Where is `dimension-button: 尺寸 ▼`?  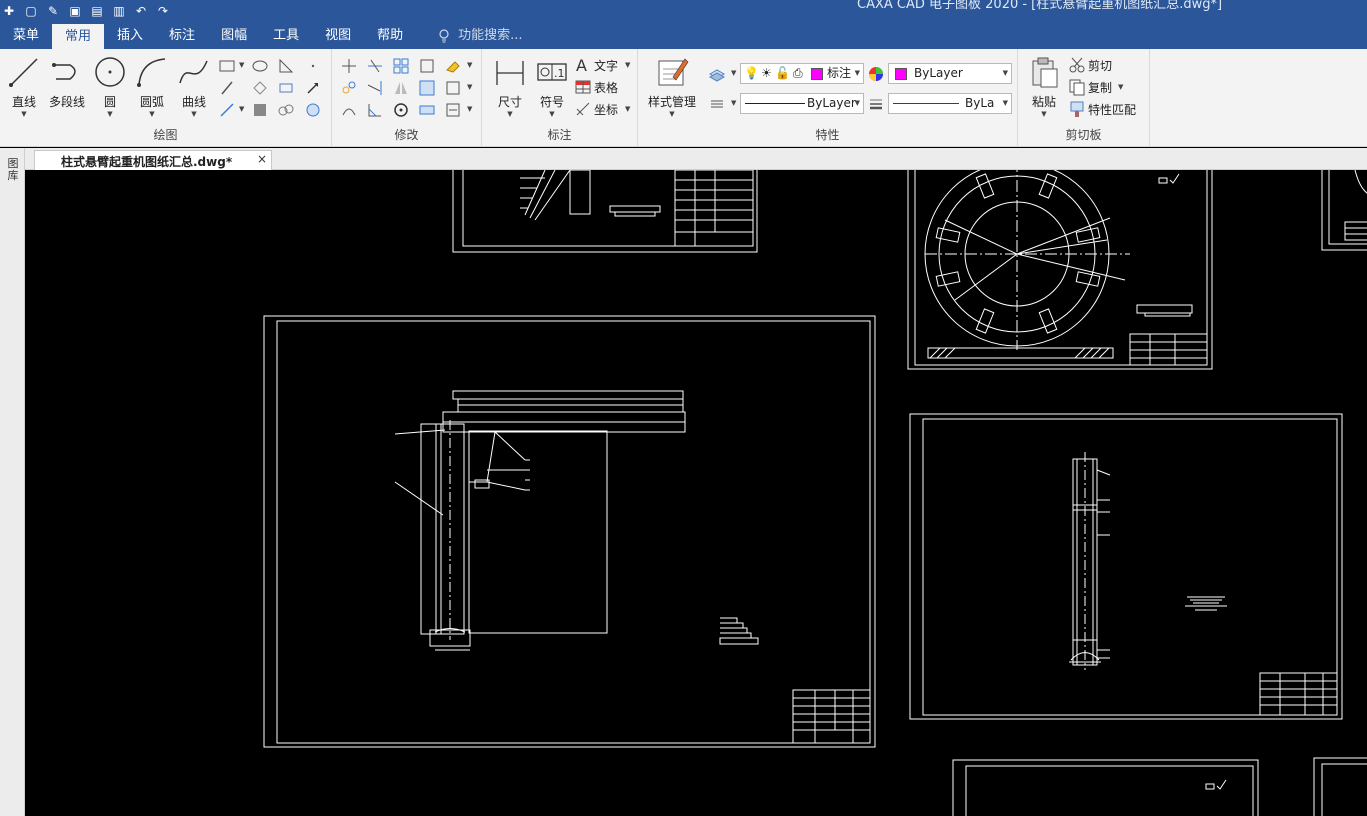 dimension-button: 尺寸 ▼ is located at coordinates (510, 86).